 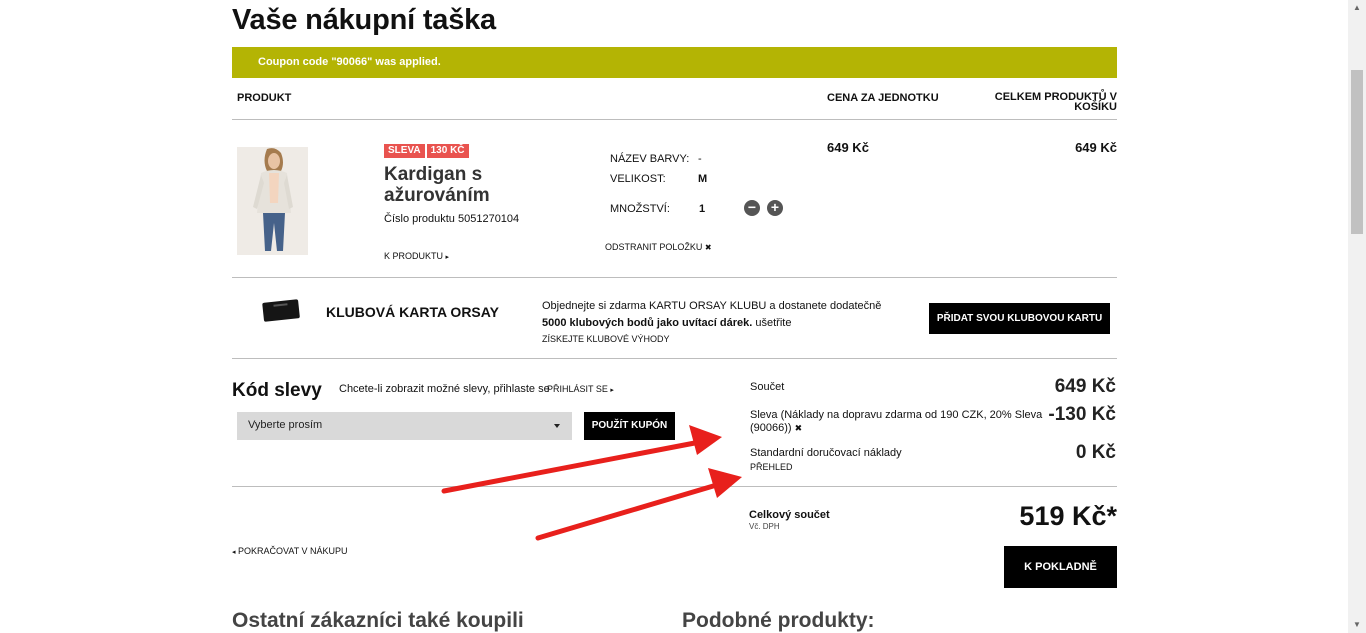 I want to click on scrollbar-thumb, so click(x=1357, y=152).